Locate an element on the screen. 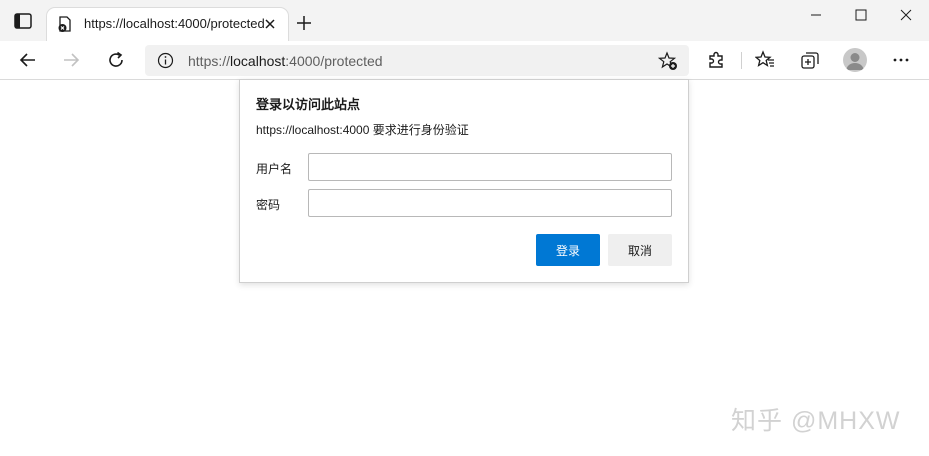  address-bar: https://localhost:4000/protected is located at coordinates (417, 60).